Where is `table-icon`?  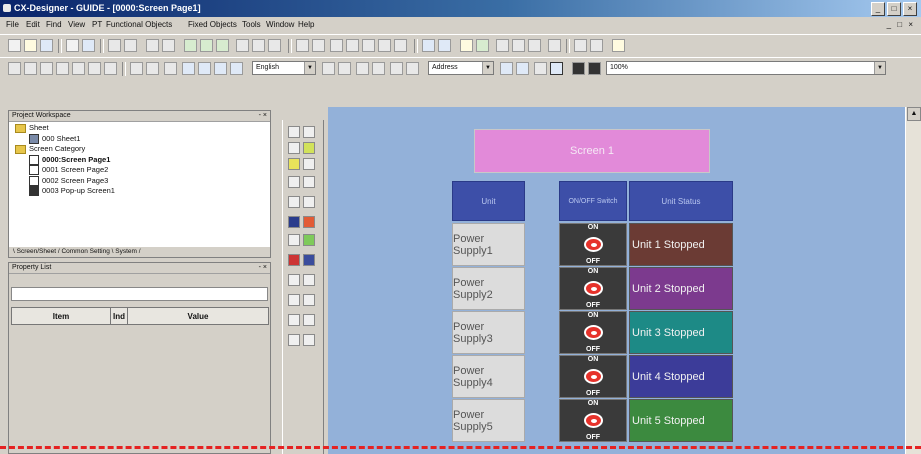 table-icon is located at coordinates (309, 300).